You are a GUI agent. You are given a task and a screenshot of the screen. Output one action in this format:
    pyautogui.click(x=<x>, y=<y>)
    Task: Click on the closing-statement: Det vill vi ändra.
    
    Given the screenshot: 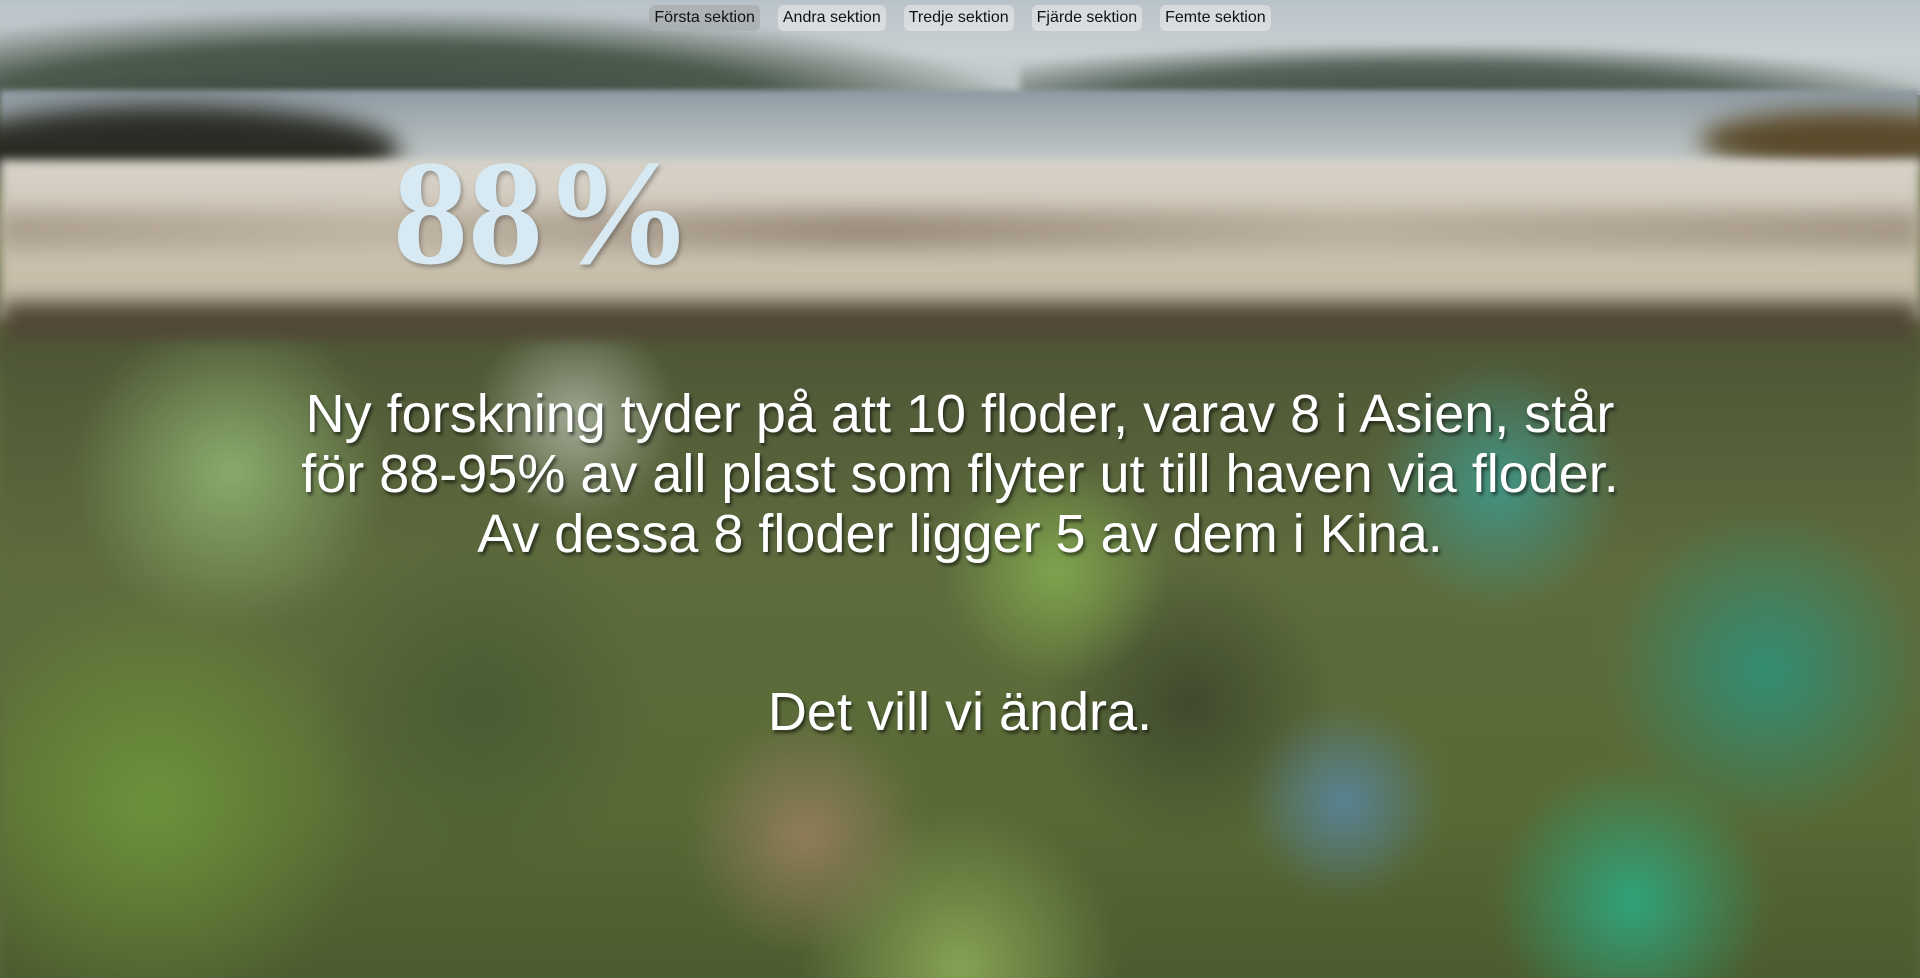 What is the action you would take?
    pyautogui.click(x=960, y=712)
    